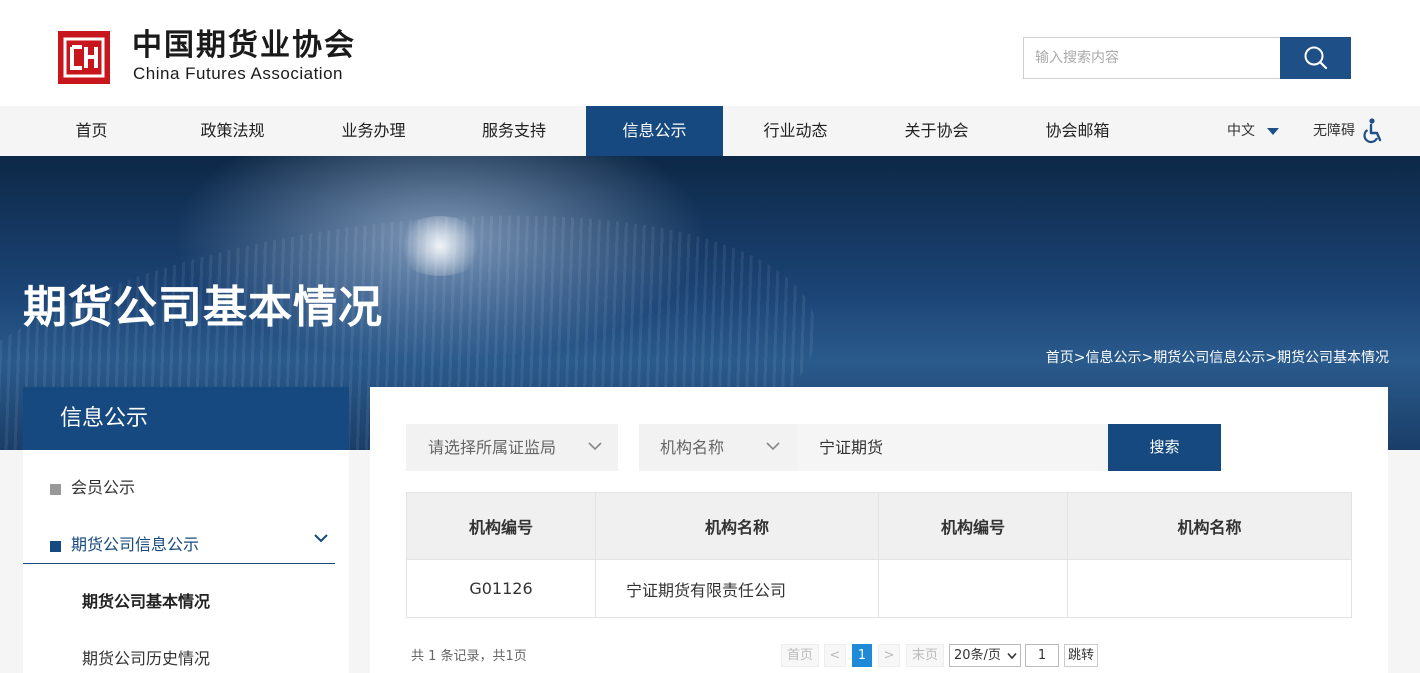  What do you see at coordinates (1042, 655) in the screenshot?
I see `goto-page-input: 1` at bounding box center [1042, 655].